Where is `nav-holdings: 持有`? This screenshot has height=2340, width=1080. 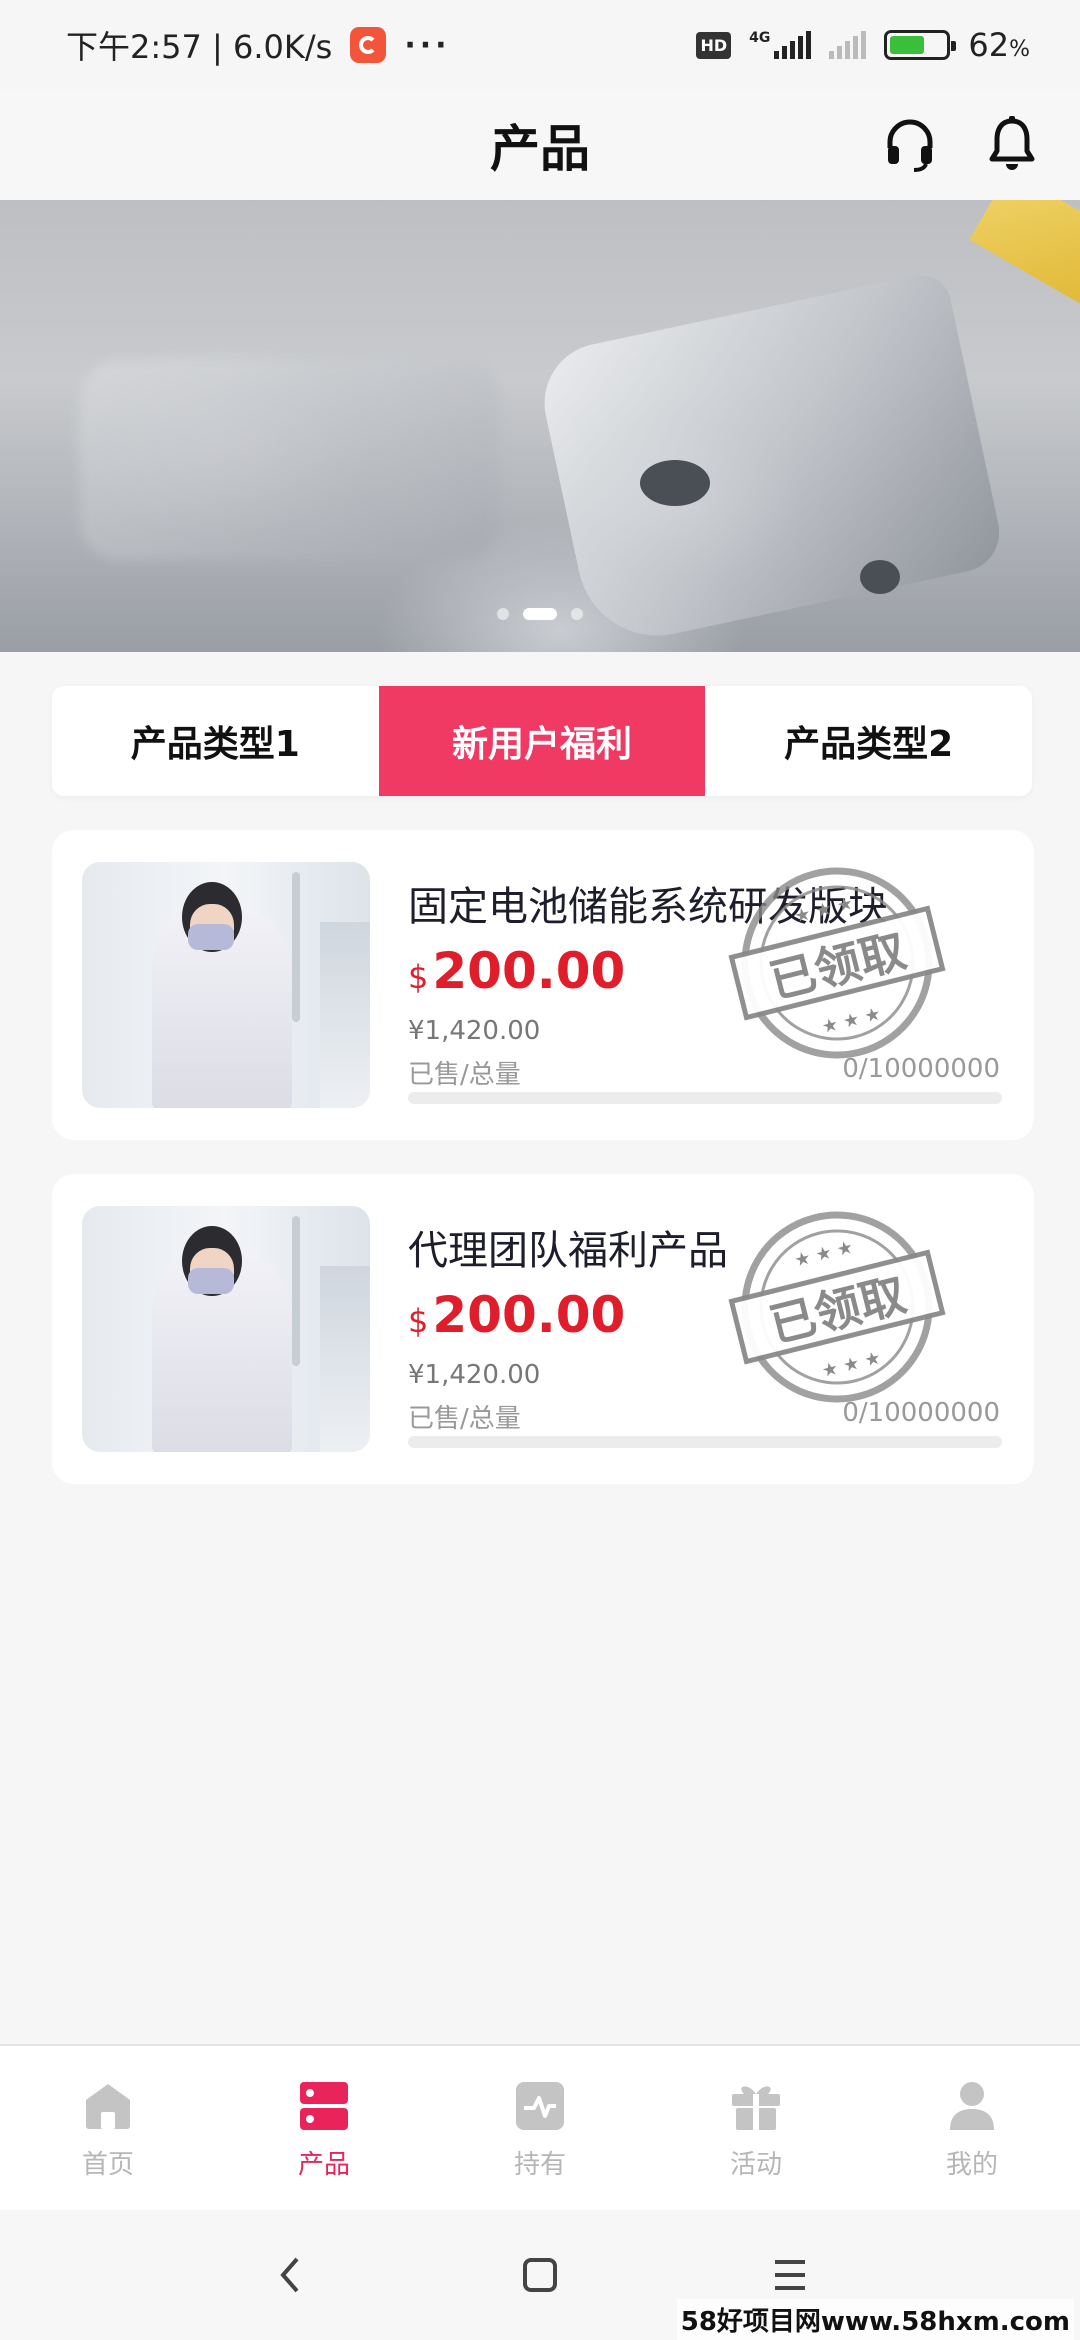
nav-holdings: 持有 is located at coordinates (540, 2128).